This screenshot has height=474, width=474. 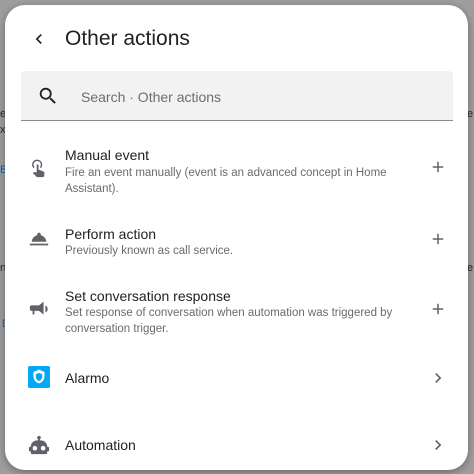 What do you see at coordinates (39, 445) in the screenshot?
I see `robot-icon` at bounding box center [39, 445].